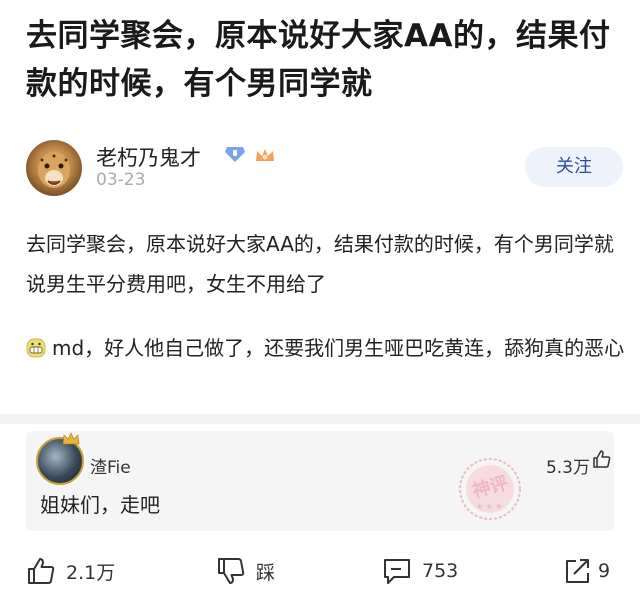 The width and height of the screenshot is (640, 597). What do you see at coordinates (577, 571) in the screenshot?
I see `share-icon` at bounding box center [577, 571].